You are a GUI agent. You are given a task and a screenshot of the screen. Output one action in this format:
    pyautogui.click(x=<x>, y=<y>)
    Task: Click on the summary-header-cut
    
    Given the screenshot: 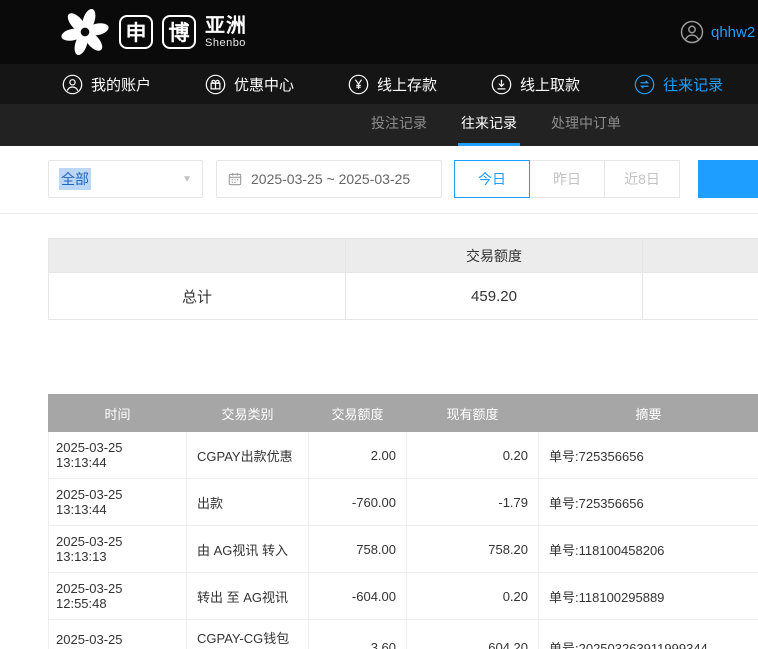 What is the action you would take?
    pyautogui.click(x=700, y=255)
    